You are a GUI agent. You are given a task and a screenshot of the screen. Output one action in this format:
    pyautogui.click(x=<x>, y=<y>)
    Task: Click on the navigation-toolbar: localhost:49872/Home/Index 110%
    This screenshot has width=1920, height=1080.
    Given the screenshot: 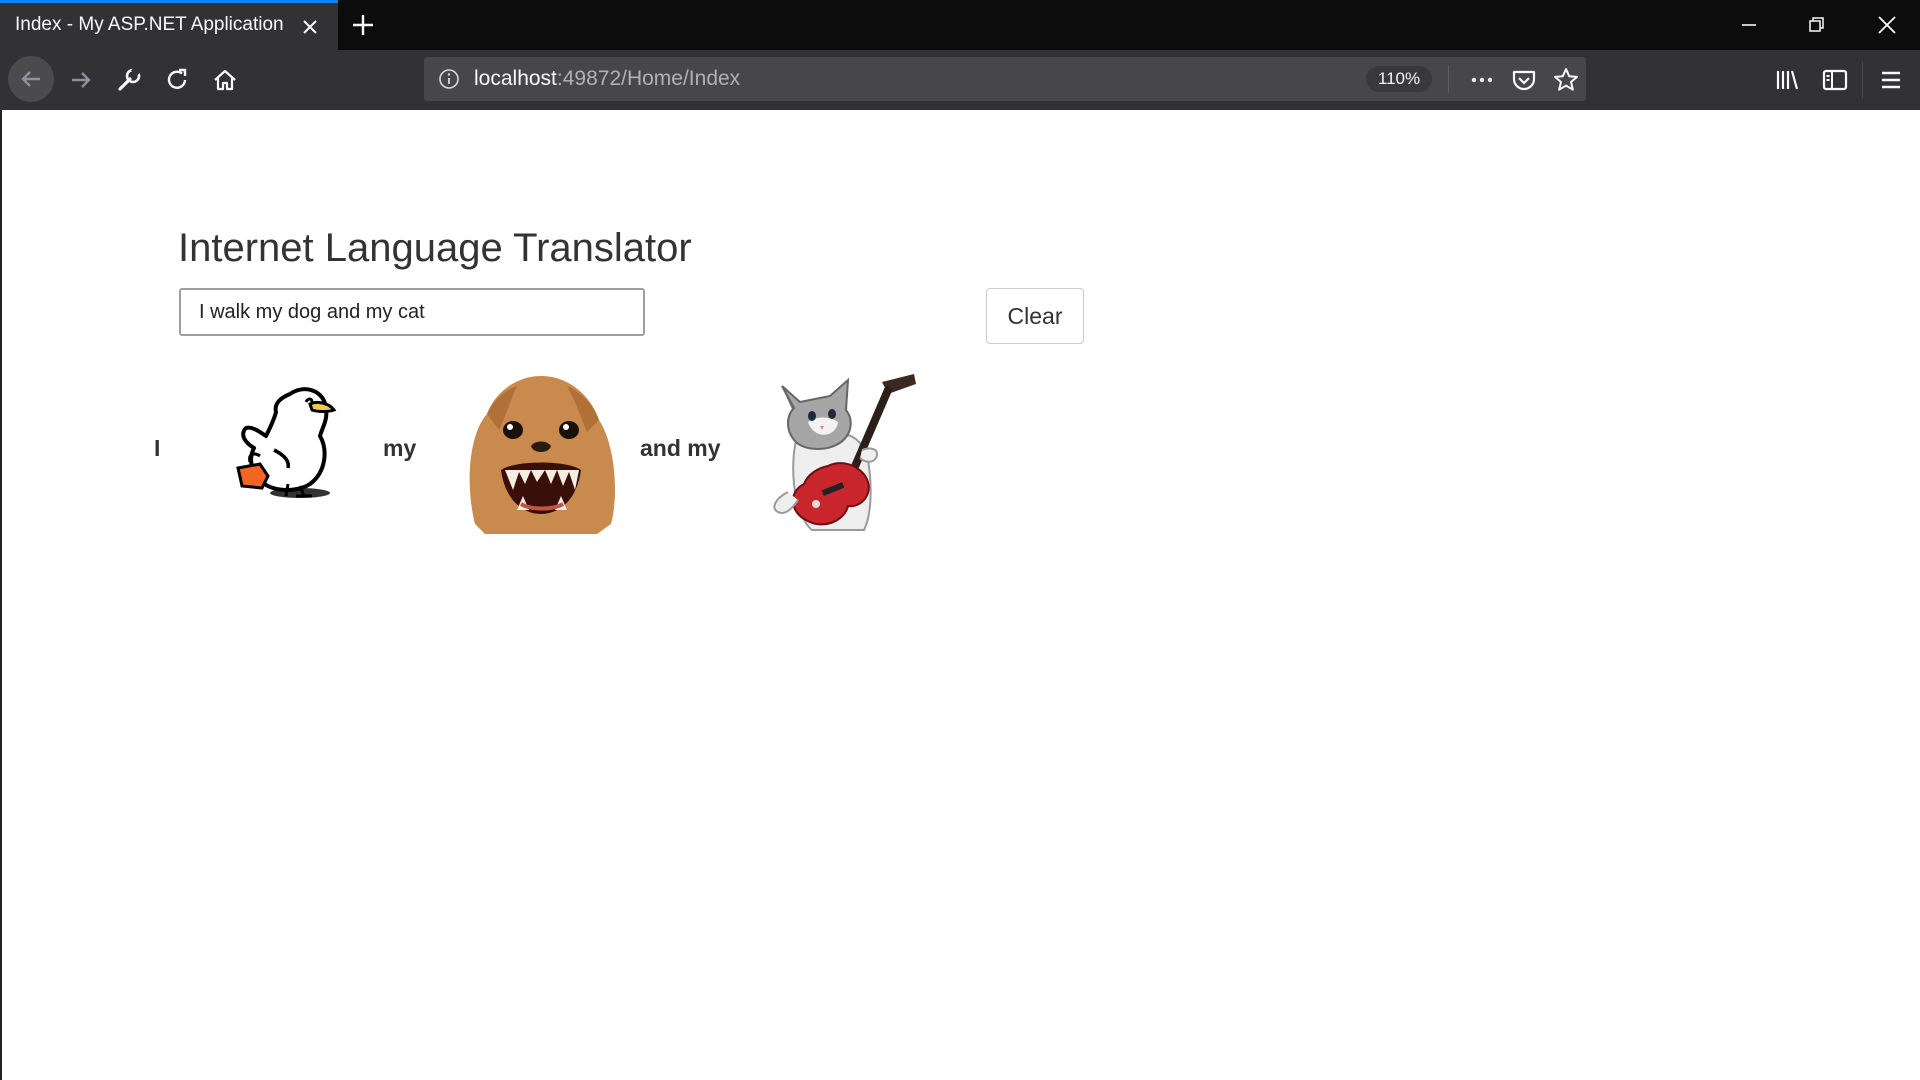 What is the action you would take?
    pyautogui.click(x=960, y=80)
    